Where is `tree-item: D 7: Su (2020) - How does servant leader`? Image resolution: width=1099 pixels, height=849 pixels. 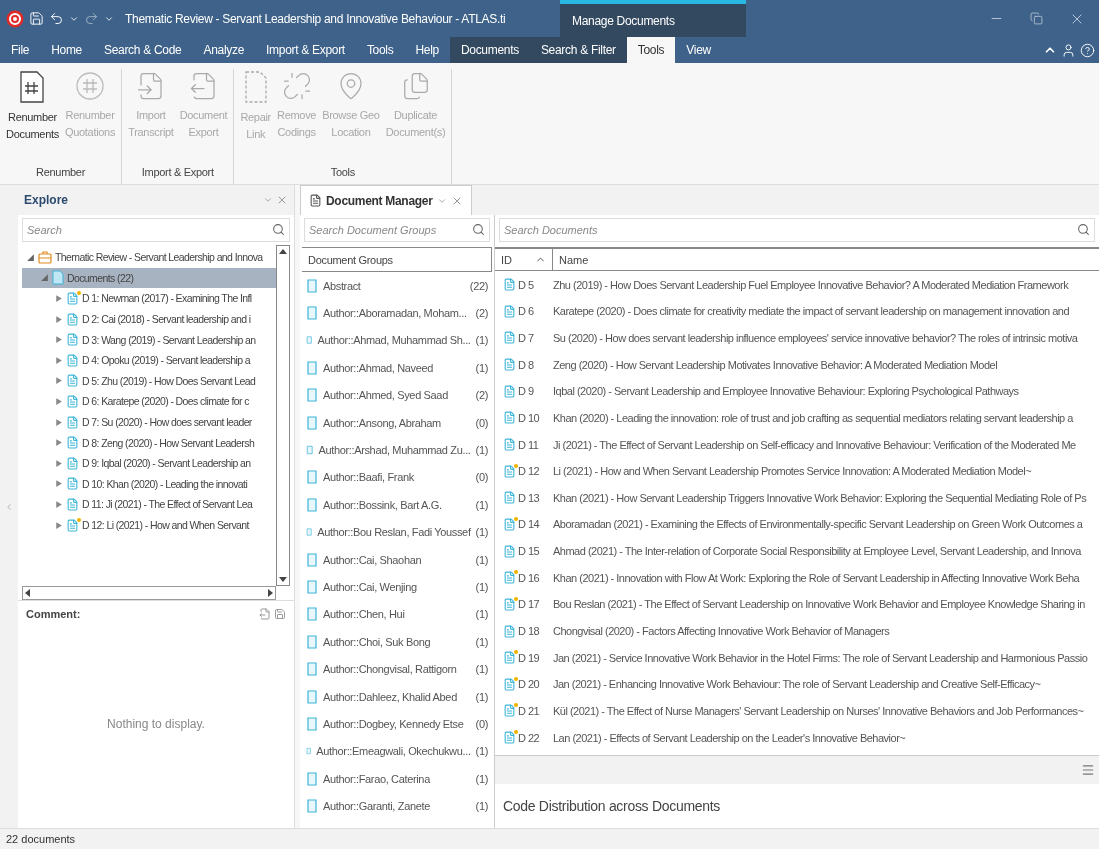 tree-item: D 7: Su (2020) - How does servant leader is located at coordinates (149, 422).